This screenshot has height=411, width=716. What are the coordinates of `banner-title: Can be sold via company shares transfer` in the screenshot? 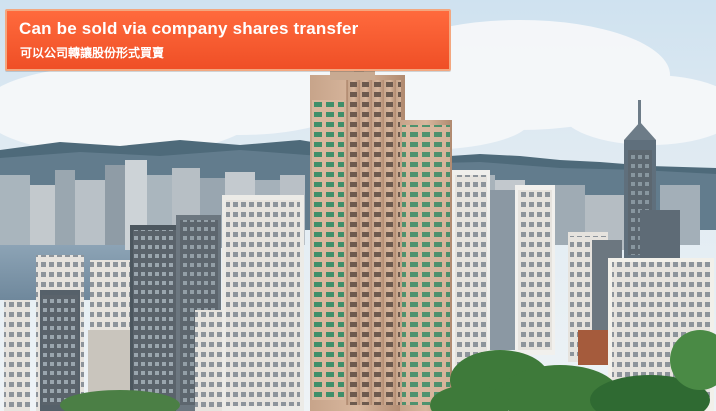 It's located at (189, 28).